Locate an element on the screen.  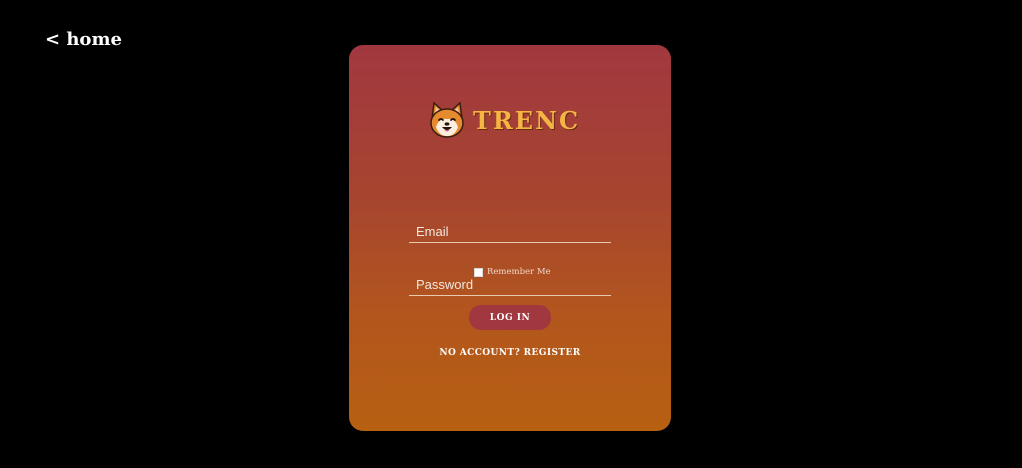
shiba-dog-face-icon is located at coordinates (447, 119).